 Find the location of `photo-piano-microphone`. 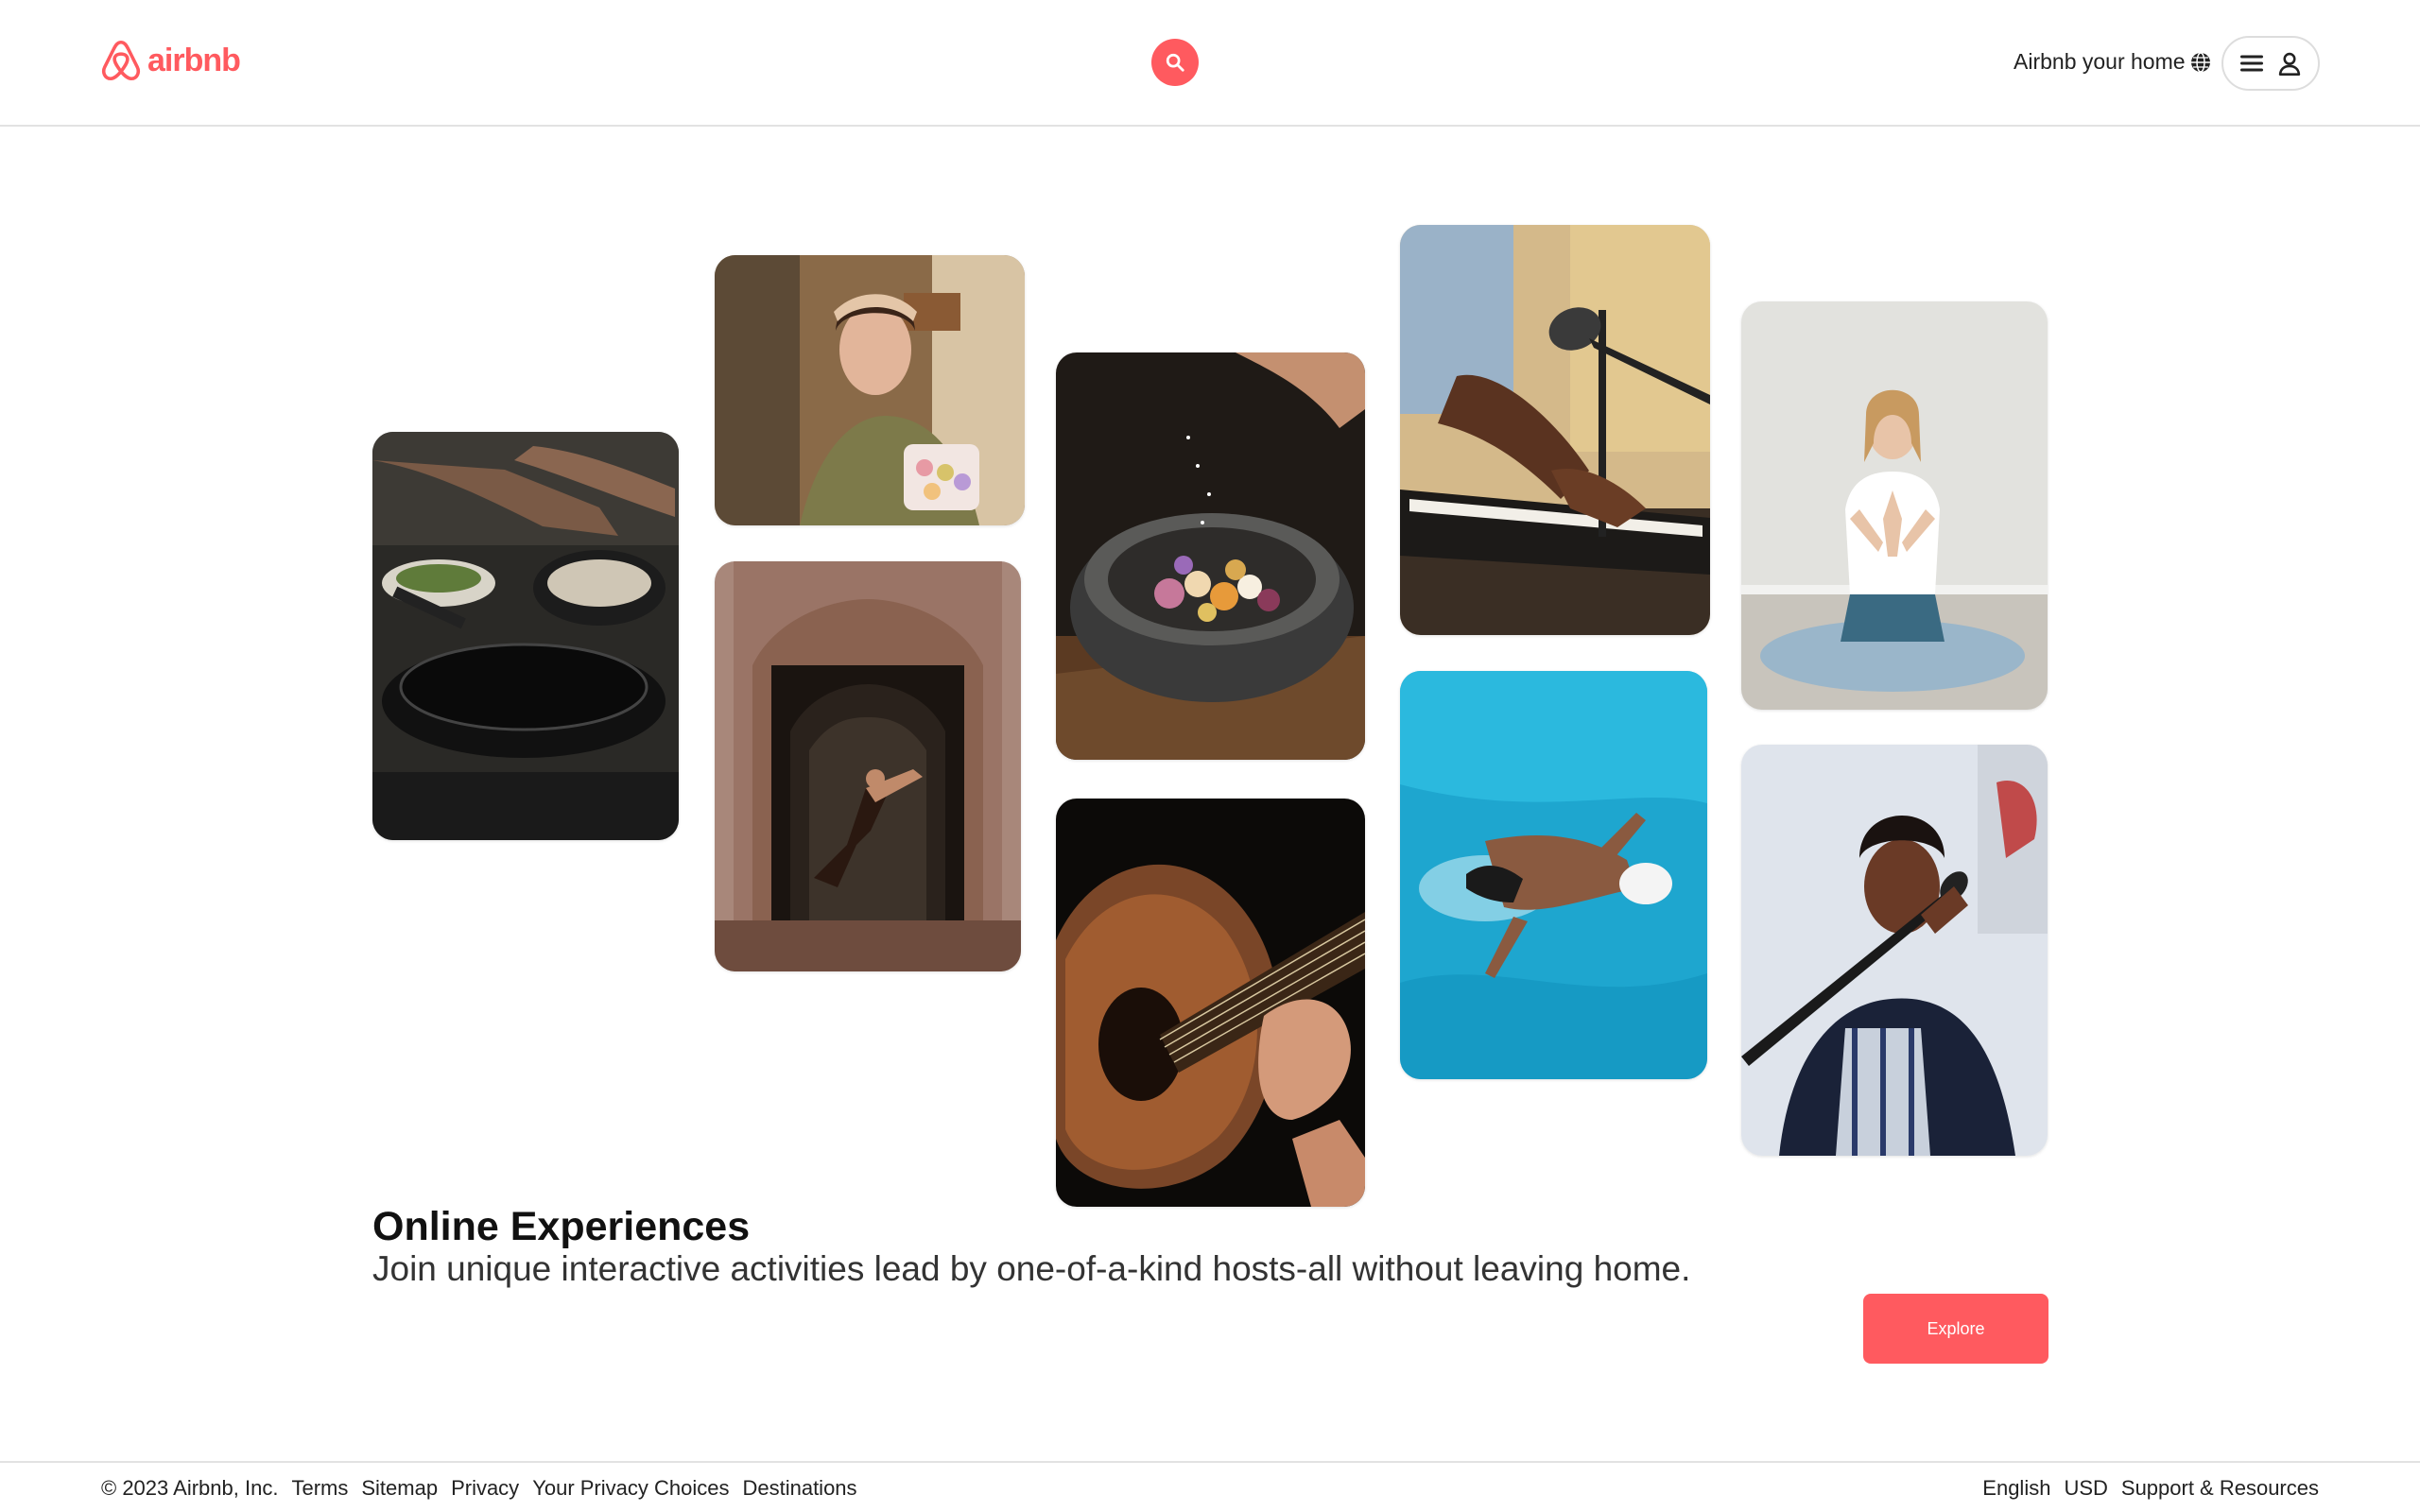

photo-piano-microphone is located at coordinates (1555, 430).